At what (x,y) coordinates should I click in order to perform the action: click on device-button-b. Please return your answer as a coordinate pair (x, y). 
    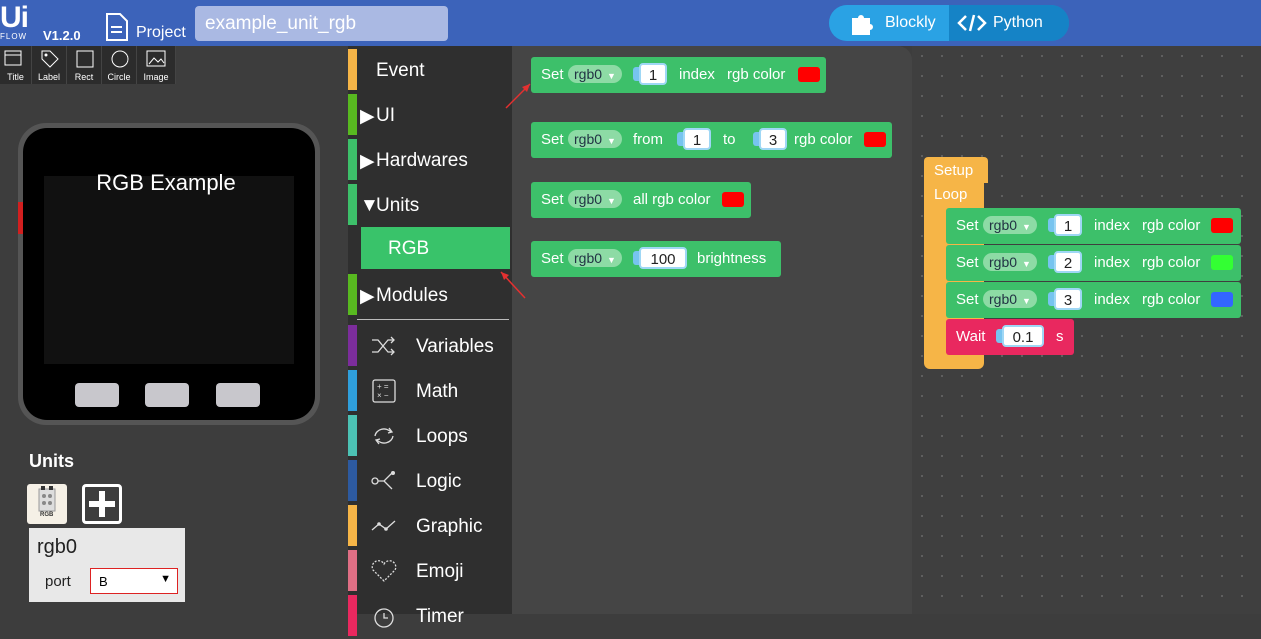
    Looking at the image, I should click on (167, 395).